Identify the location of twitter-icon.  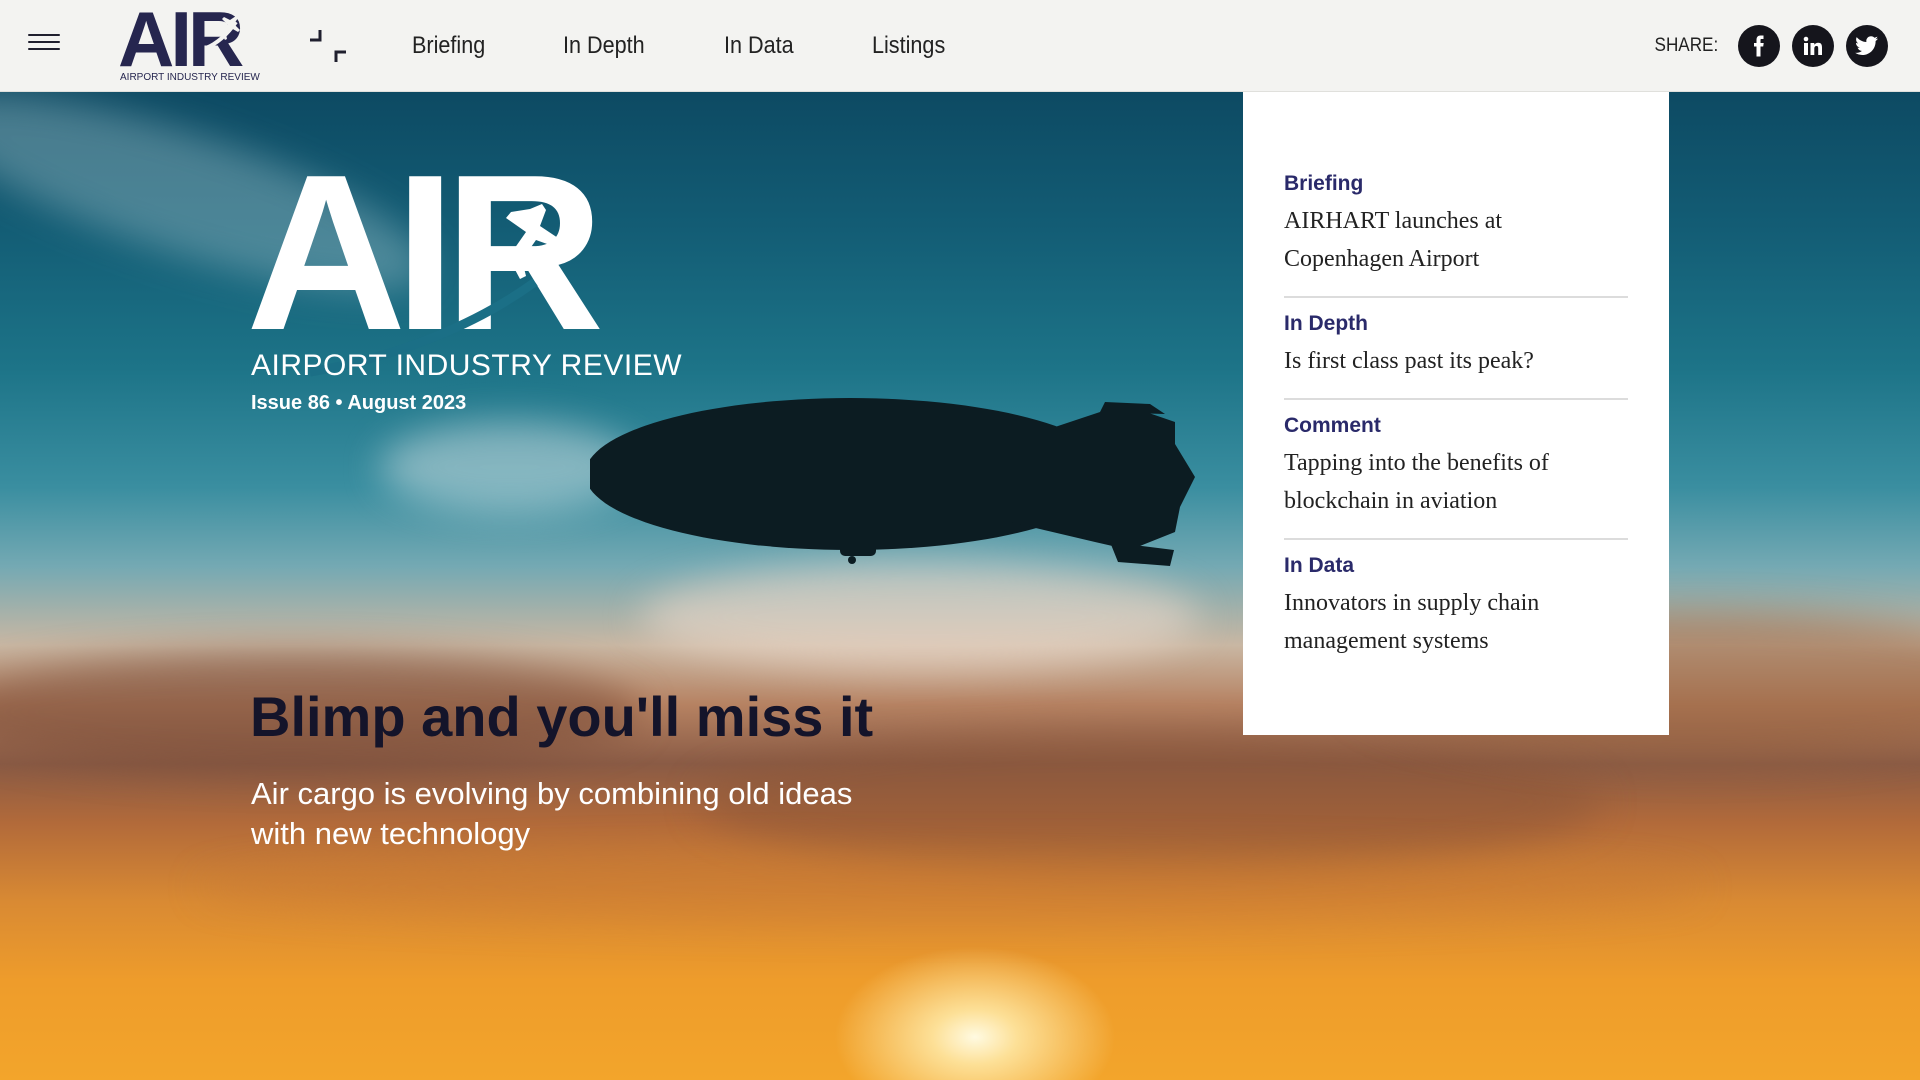
(1867, 46).